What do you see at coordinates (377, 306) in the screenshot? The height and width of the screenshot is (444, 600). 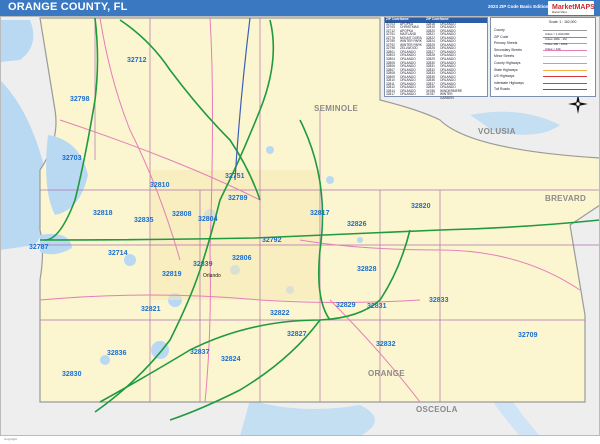 I see `zip-label: 32831` at bounding box center [377, 306].